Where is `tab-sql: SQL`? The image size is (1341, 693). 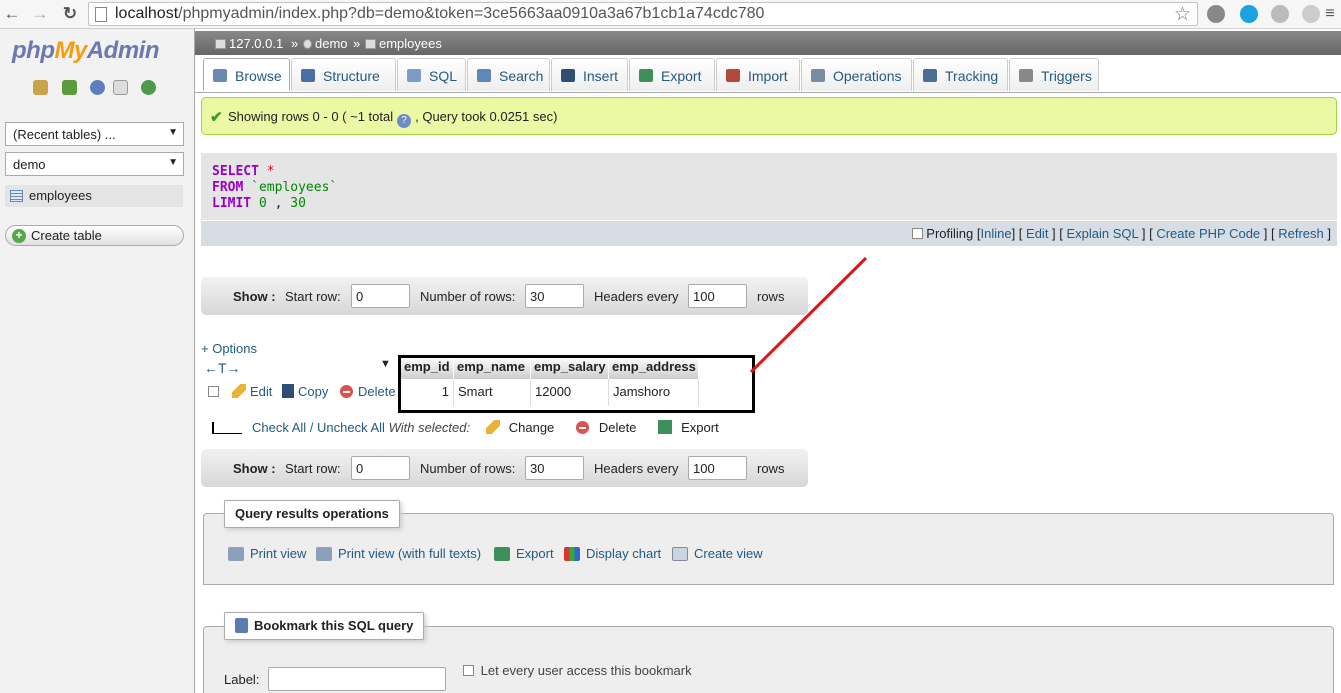 tab-sql: SQL is located at coordinates (431, 74).